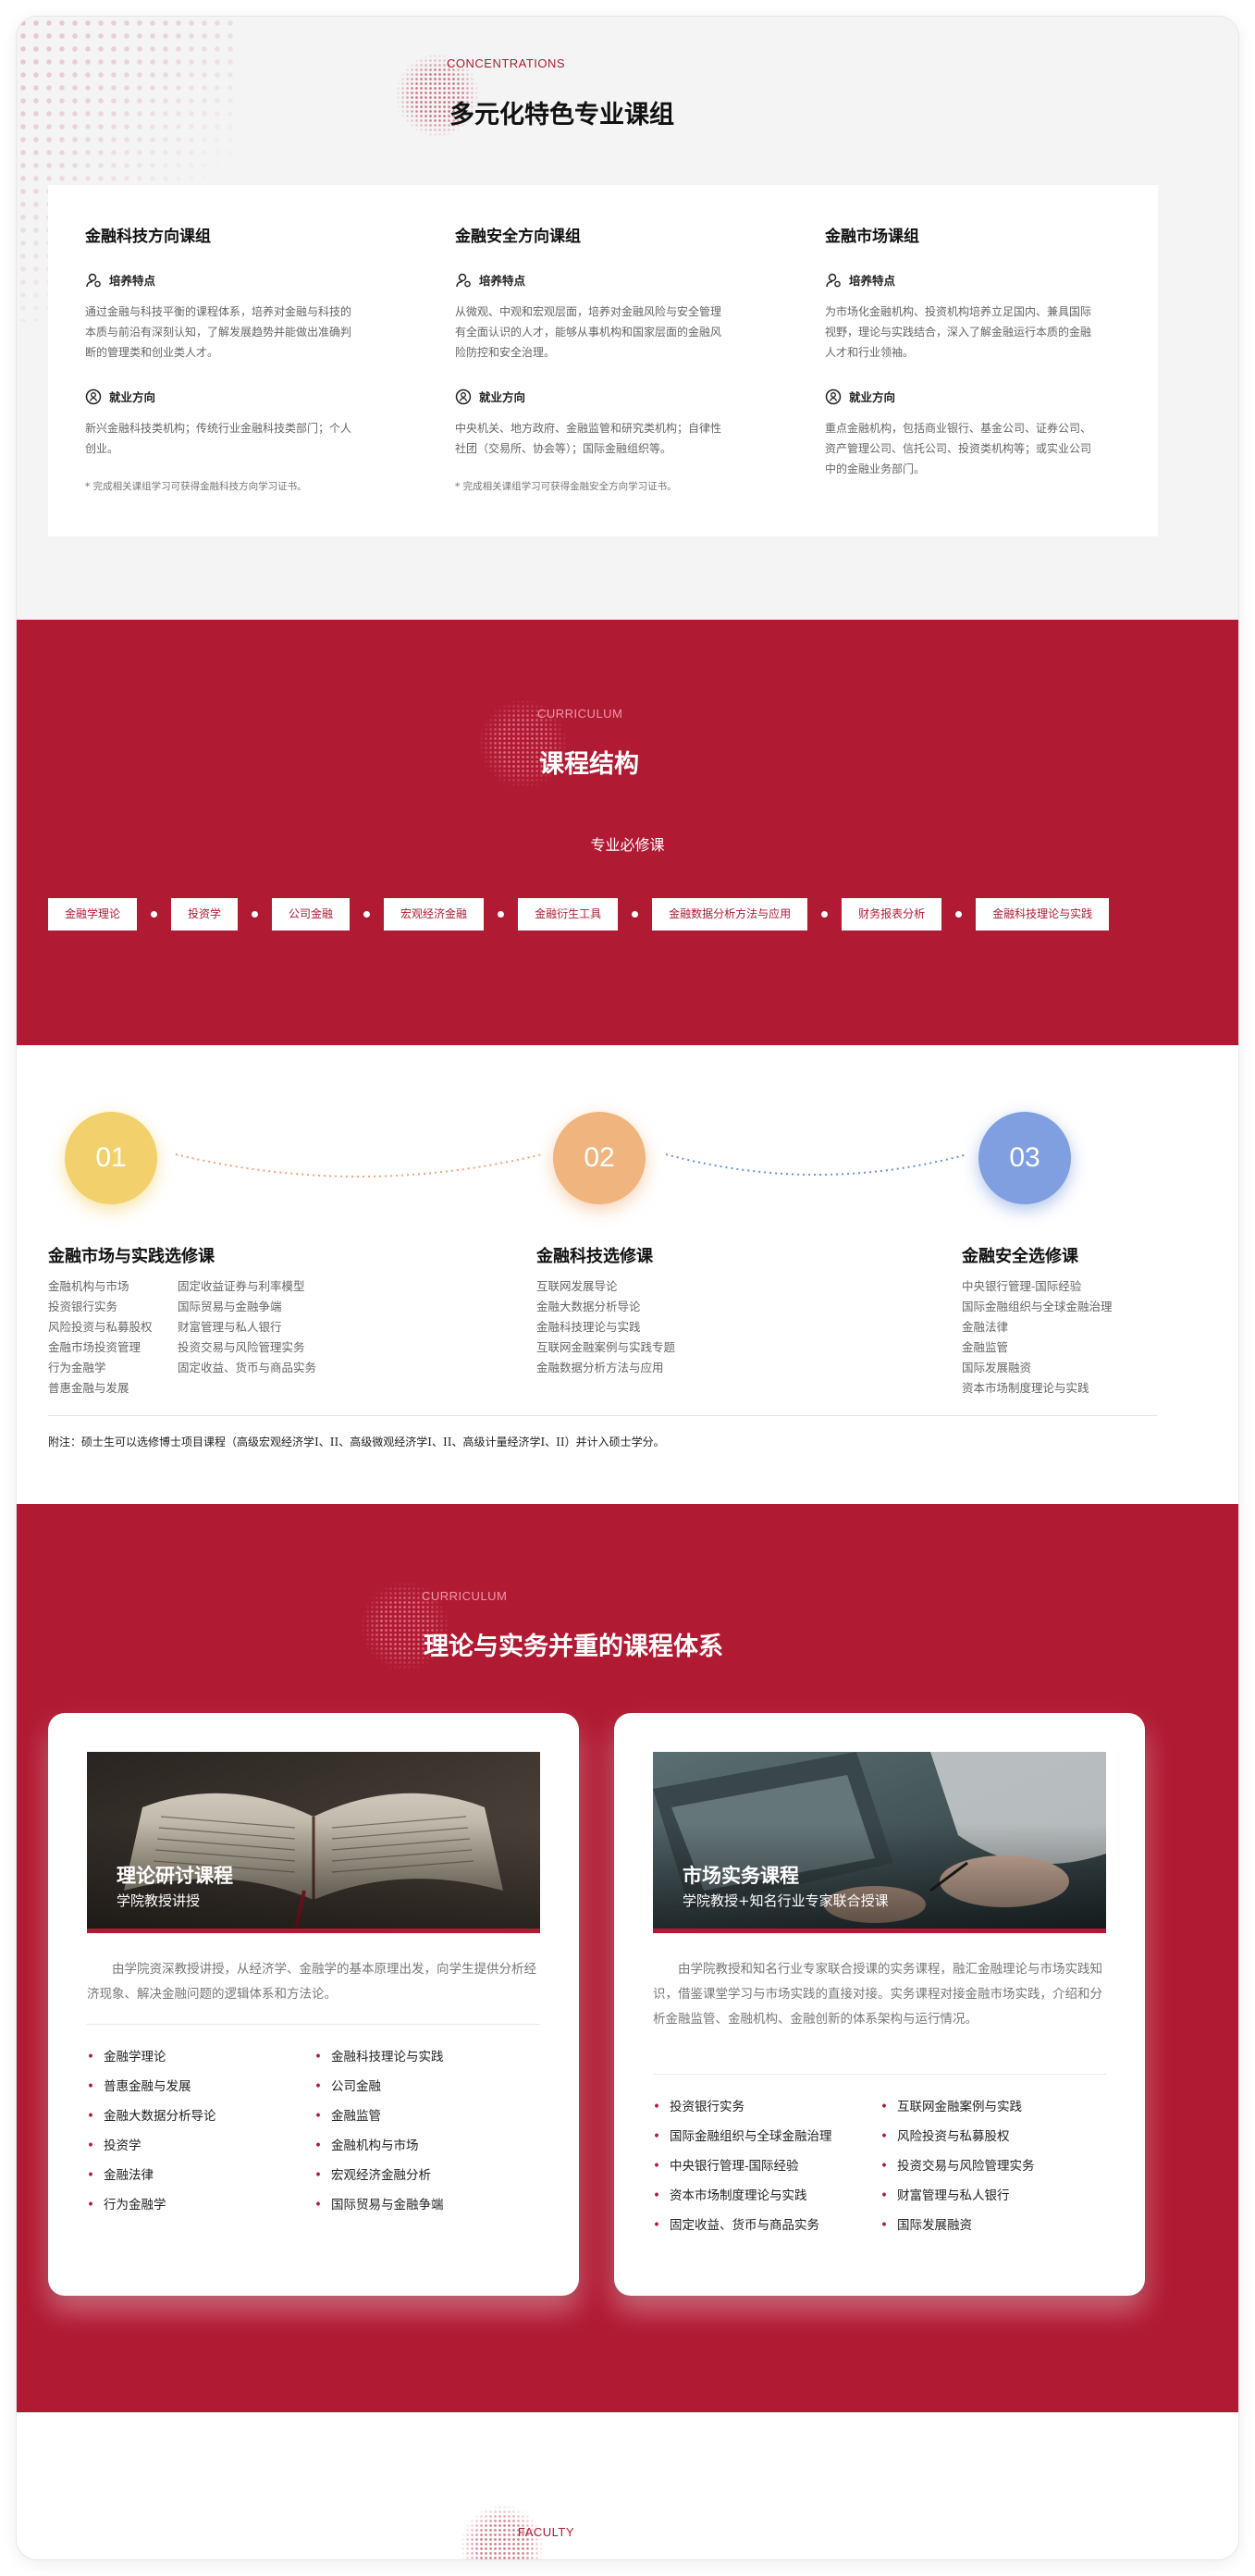  I want to click on course-tag: 金融衍生工具, so click(568, 914).